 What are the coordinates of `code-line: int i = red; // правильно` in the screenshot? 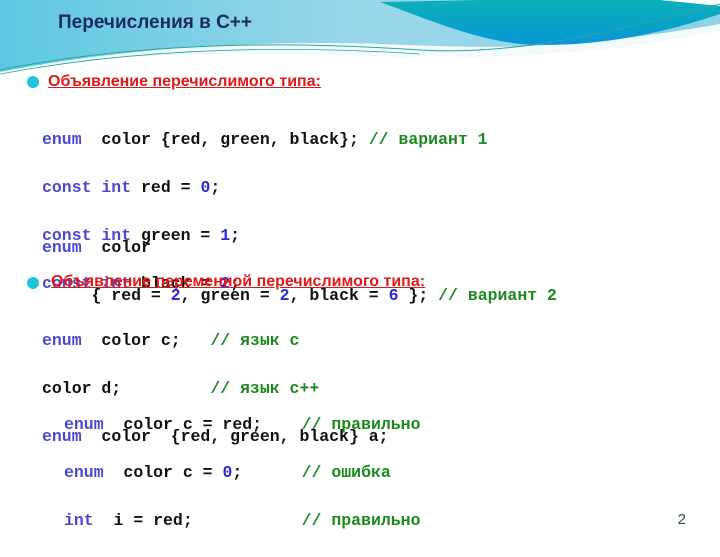 It's located at (242, 520).